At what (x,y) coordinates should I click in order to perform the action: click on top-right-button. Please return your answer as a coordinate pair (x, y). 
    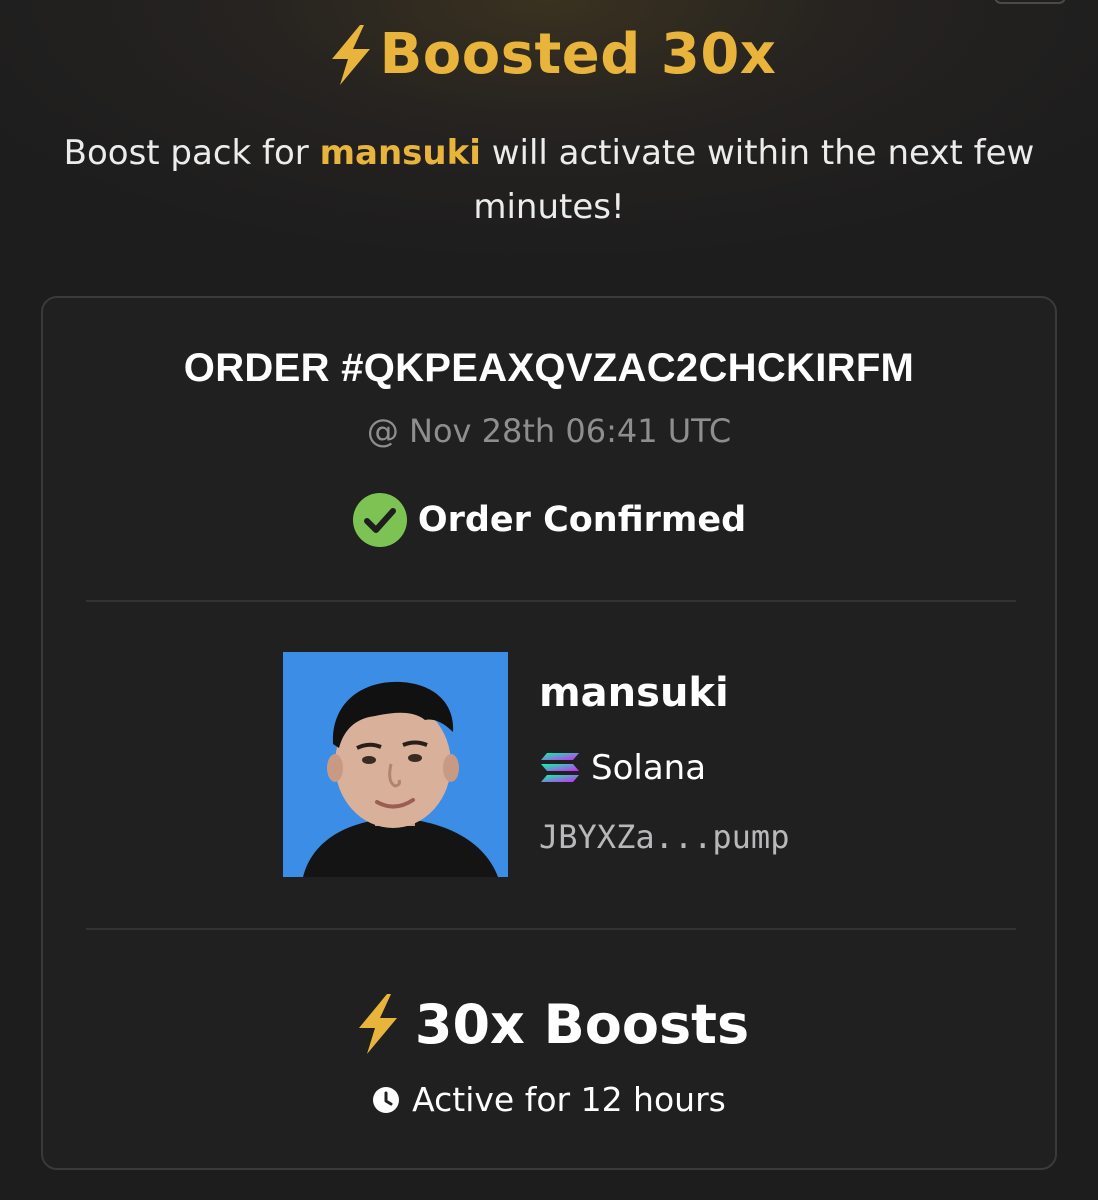
    Looking at the image, I should click on (1030, 2).